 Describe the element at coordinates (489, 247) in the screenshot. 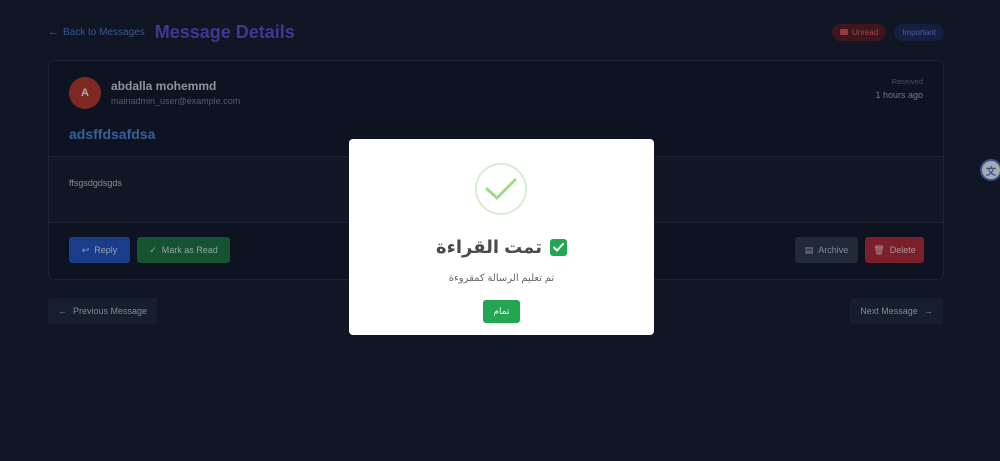

I see `modal-title: تمت القراءة` at that location.